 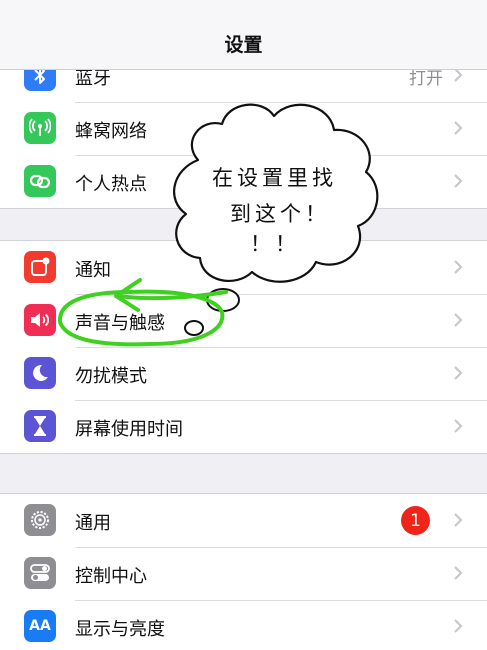 I want to click on settings-row-do-not-disturb: 勿扰模式, so click(x=243, y=373).